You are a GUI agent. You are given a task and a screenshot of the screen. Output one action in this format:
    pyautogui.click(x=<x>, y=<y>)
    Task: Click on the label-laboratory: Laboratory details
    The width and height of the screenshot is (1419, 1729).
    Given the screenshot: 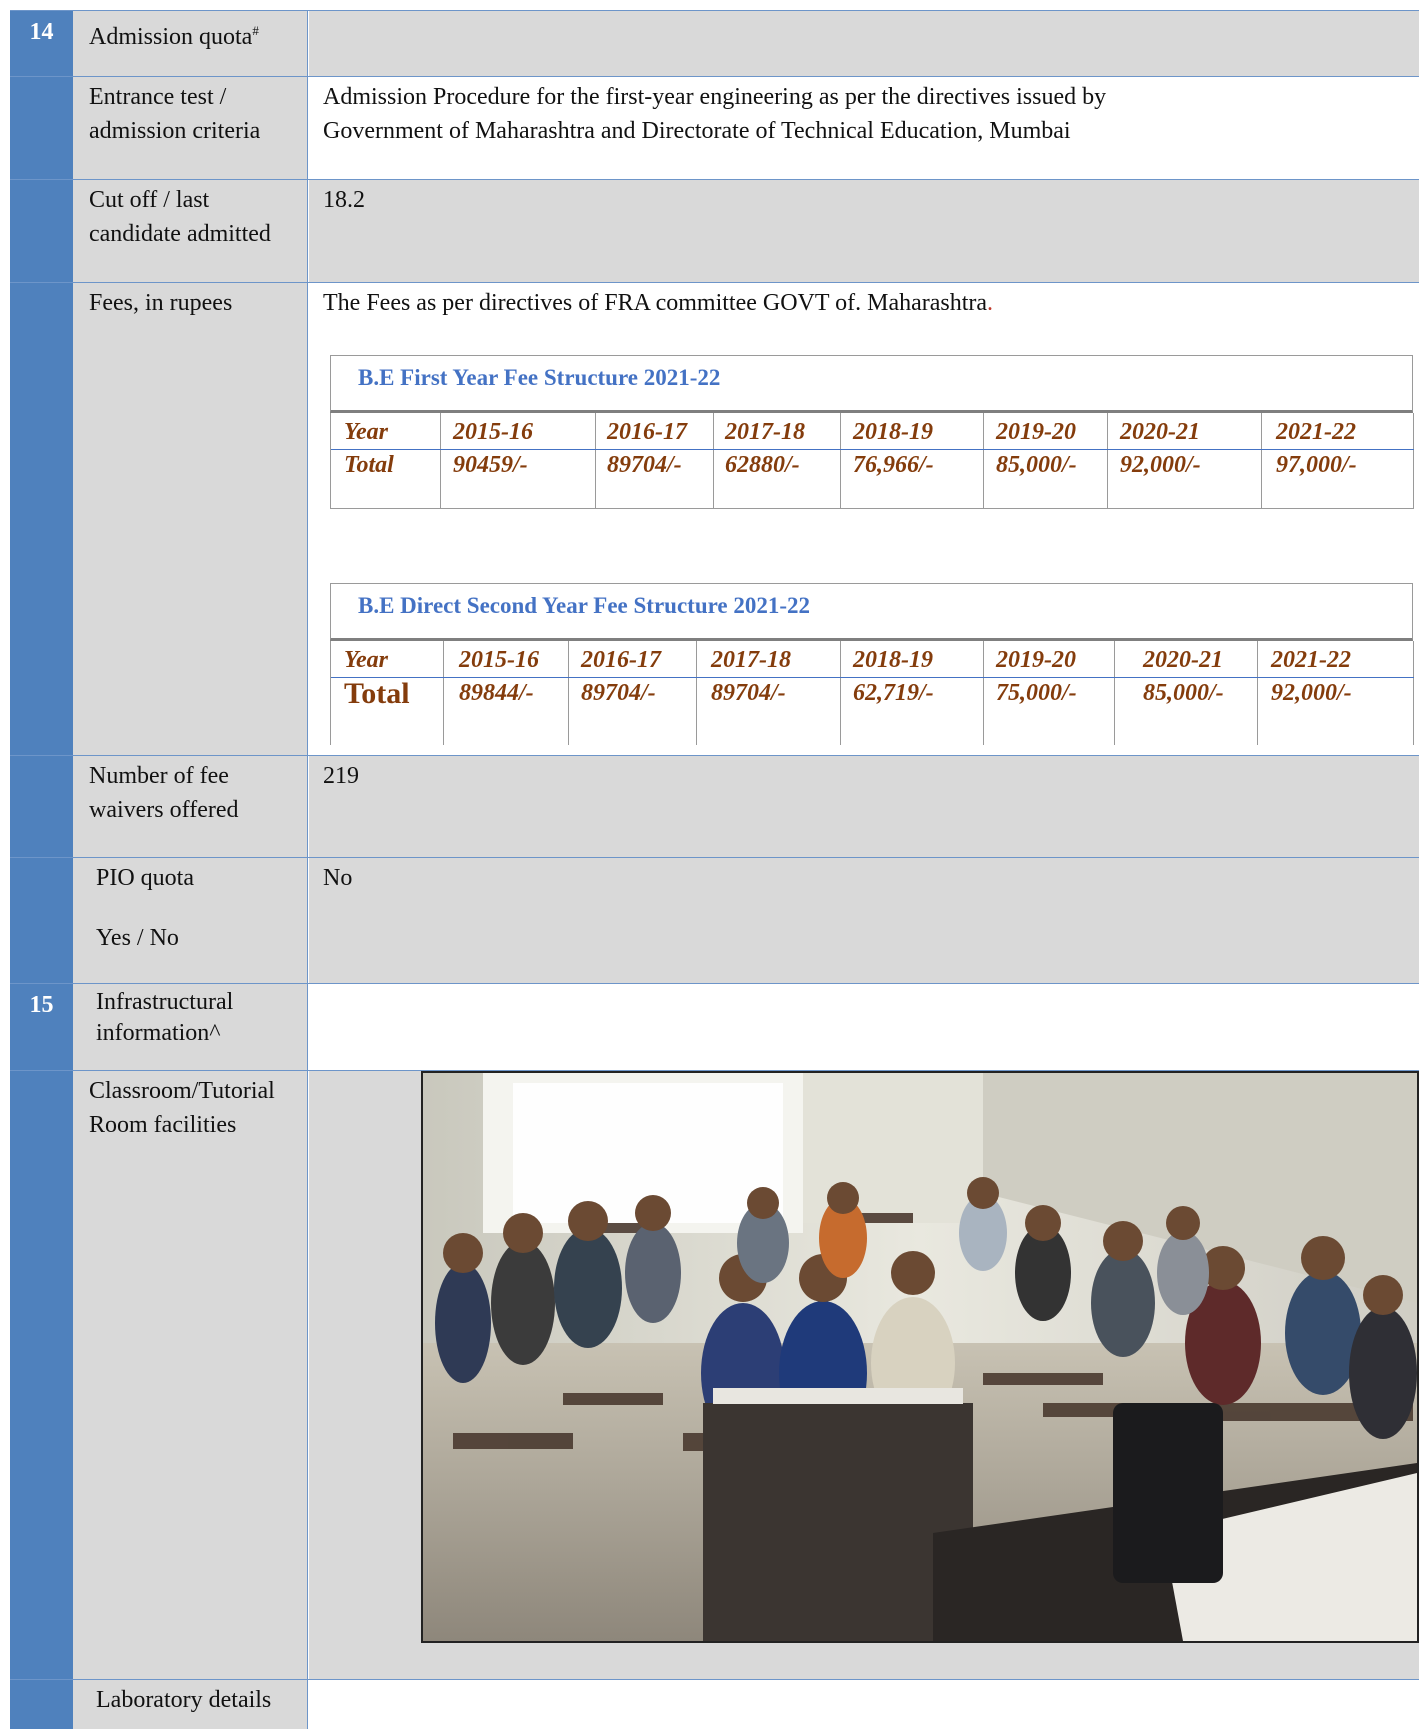 What is the action you would take?
    pyautogui.click(x=190, y=1704)
    